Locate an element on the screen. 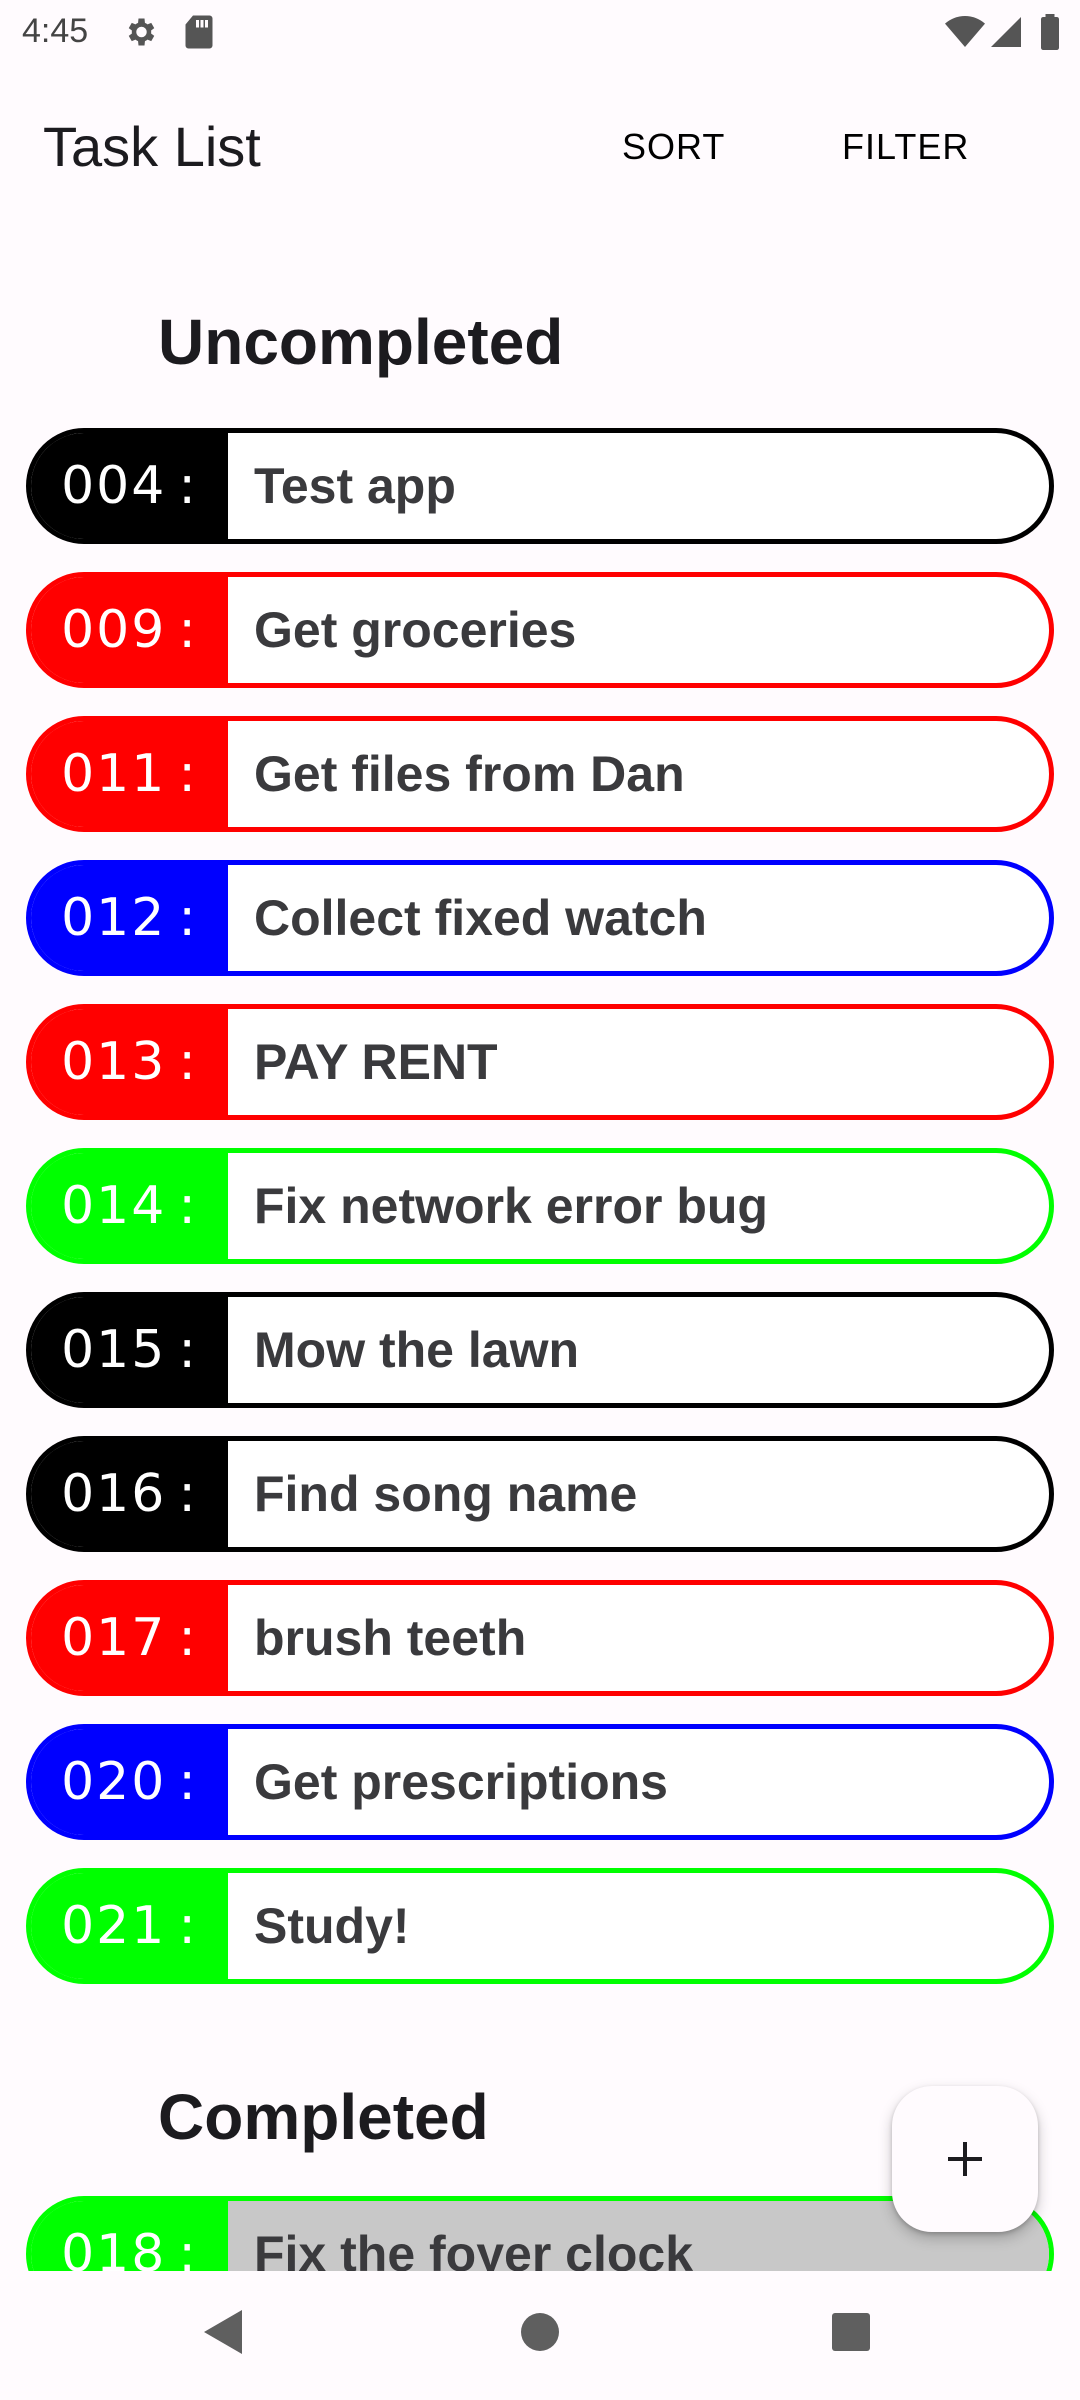 This screenshot has height=2400, width=1080. task-row: 014: Fix network error bug is located at coordinates (540, 1206).